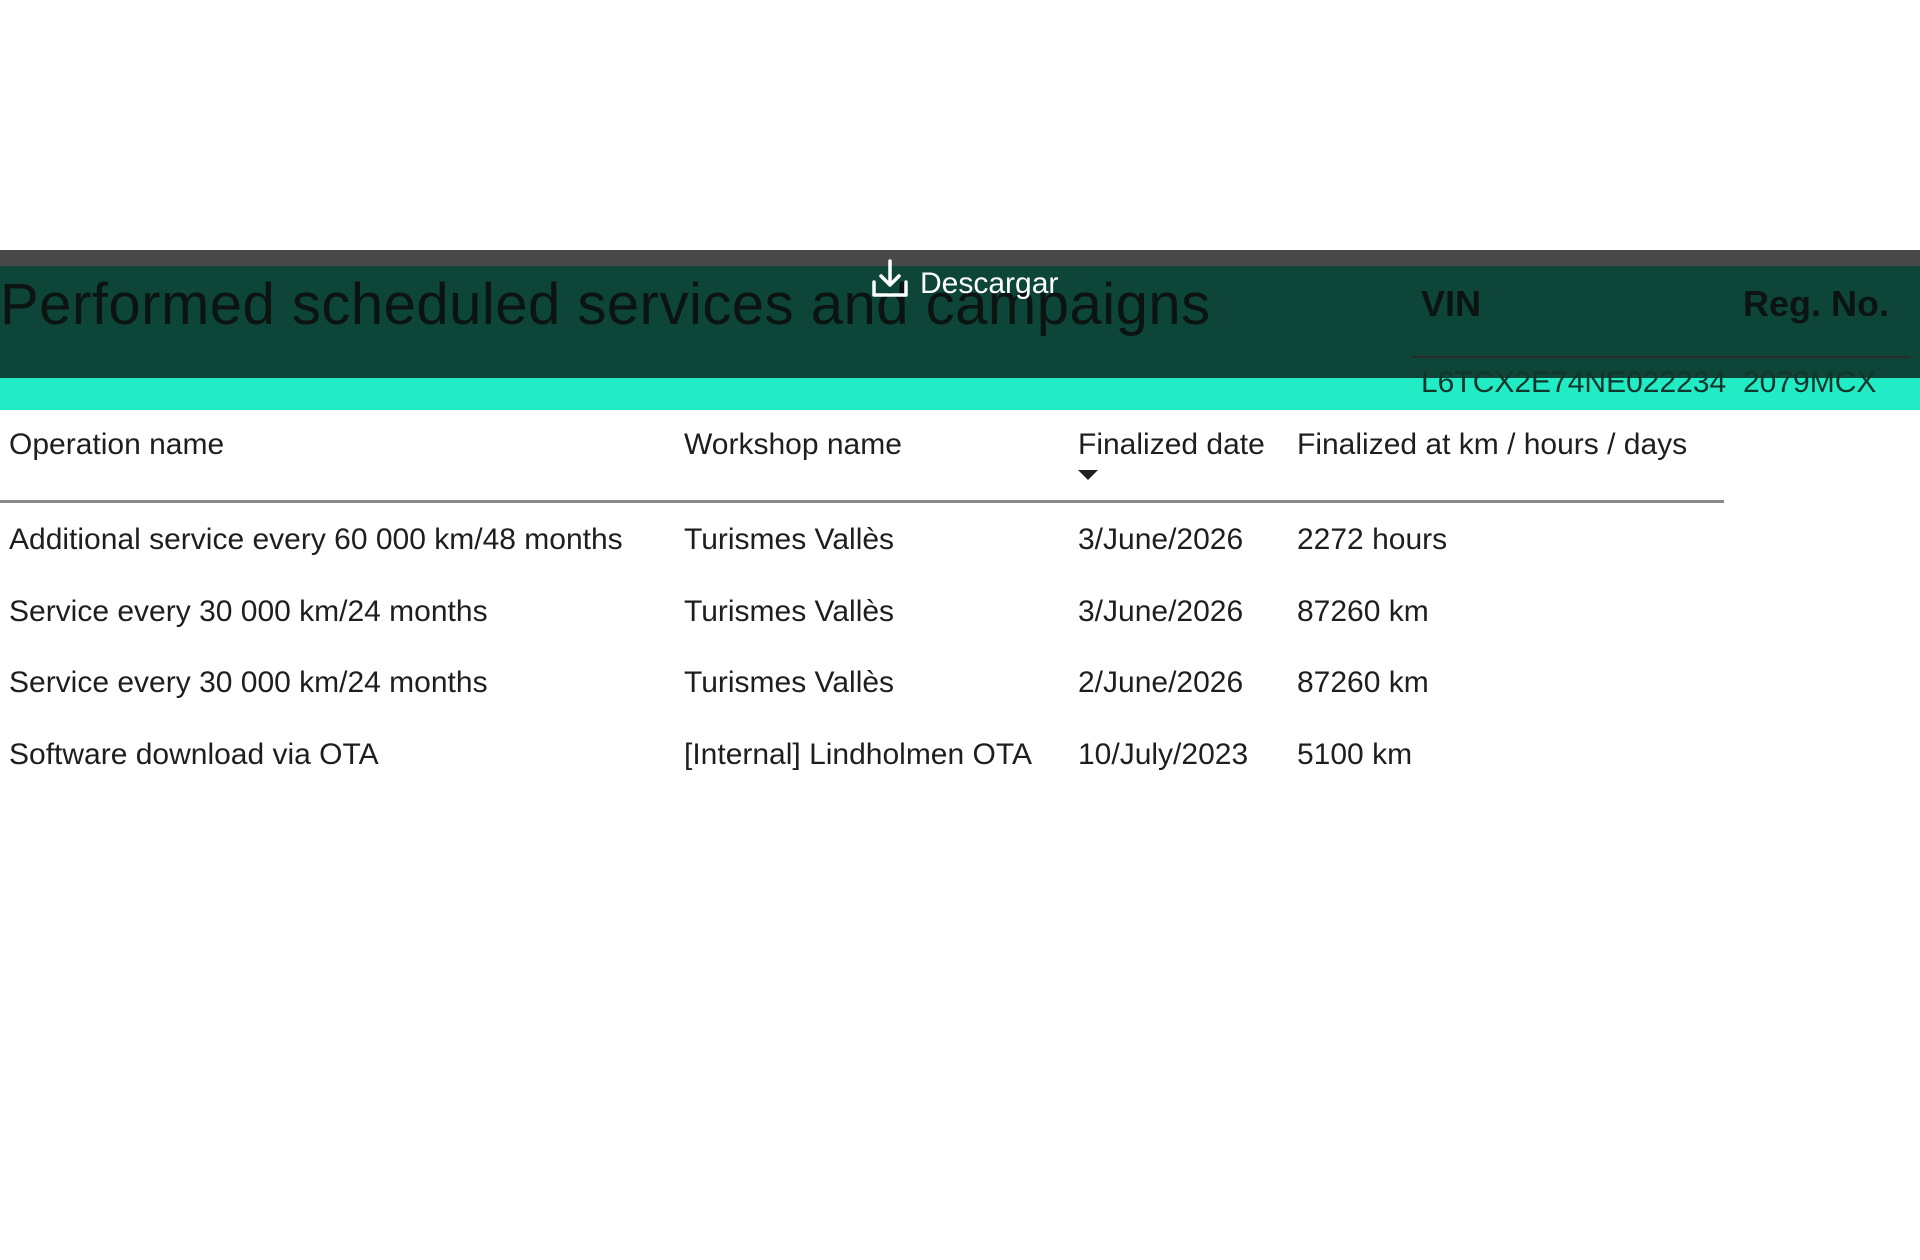 This screenshot has height=1260, width=1920. I want to click on finalized-date-cell: 2/June/2026, so click(1161, 682).